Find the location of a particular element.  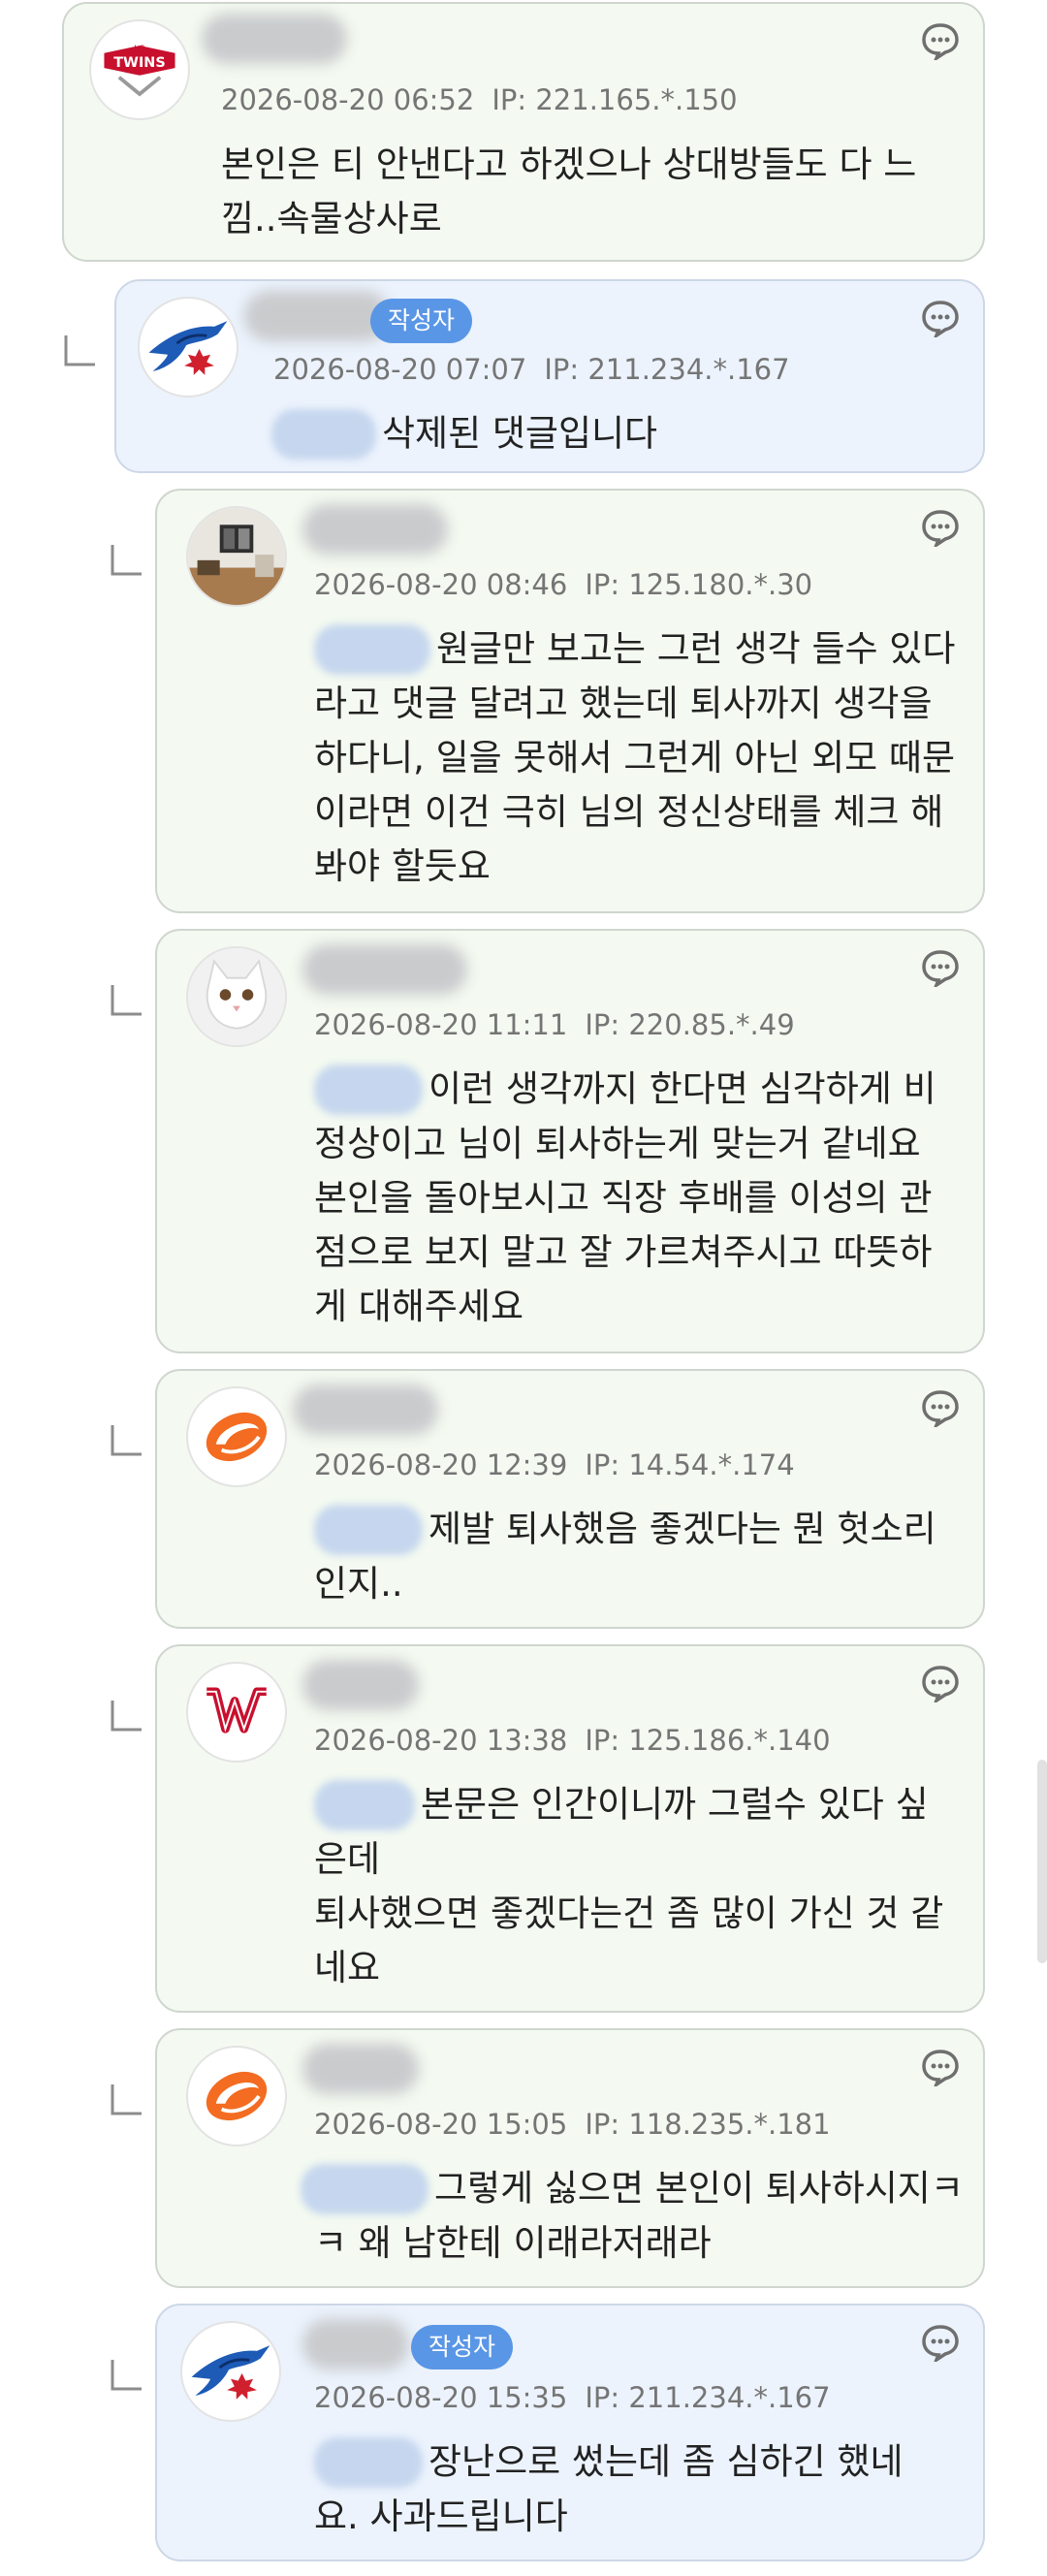

comment-line: 제발 퇴사했음 좋겠다는 뭔 헛소리 is located at coordinates (682, 1529).